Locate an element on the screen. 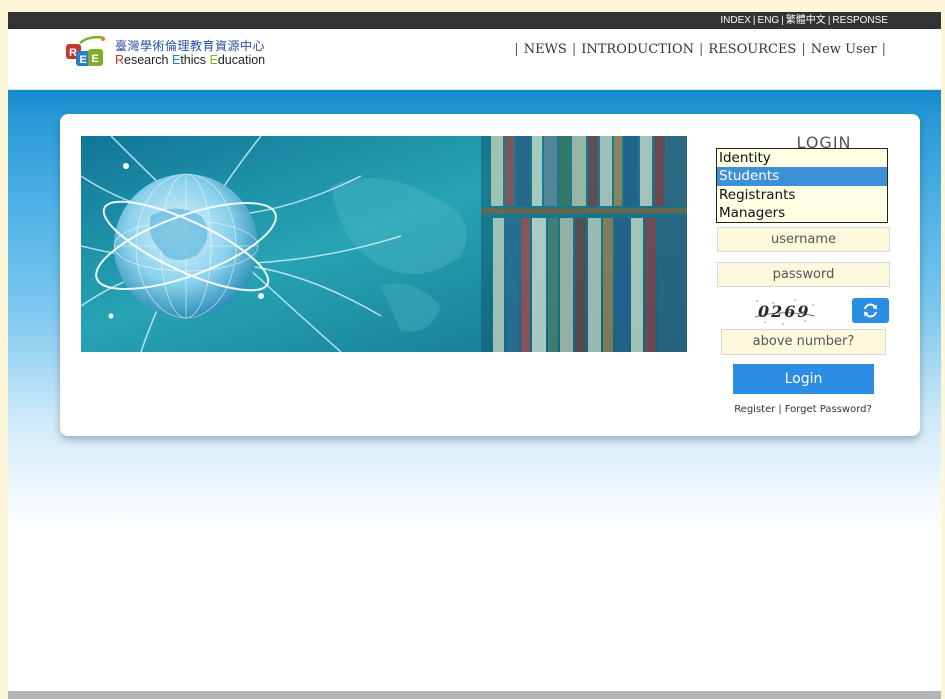 This screenshot has height=699, width=945. top-bar: INDEX | ENG | 繁體中文 | RESPONSE is located at coordinates (474, 20).